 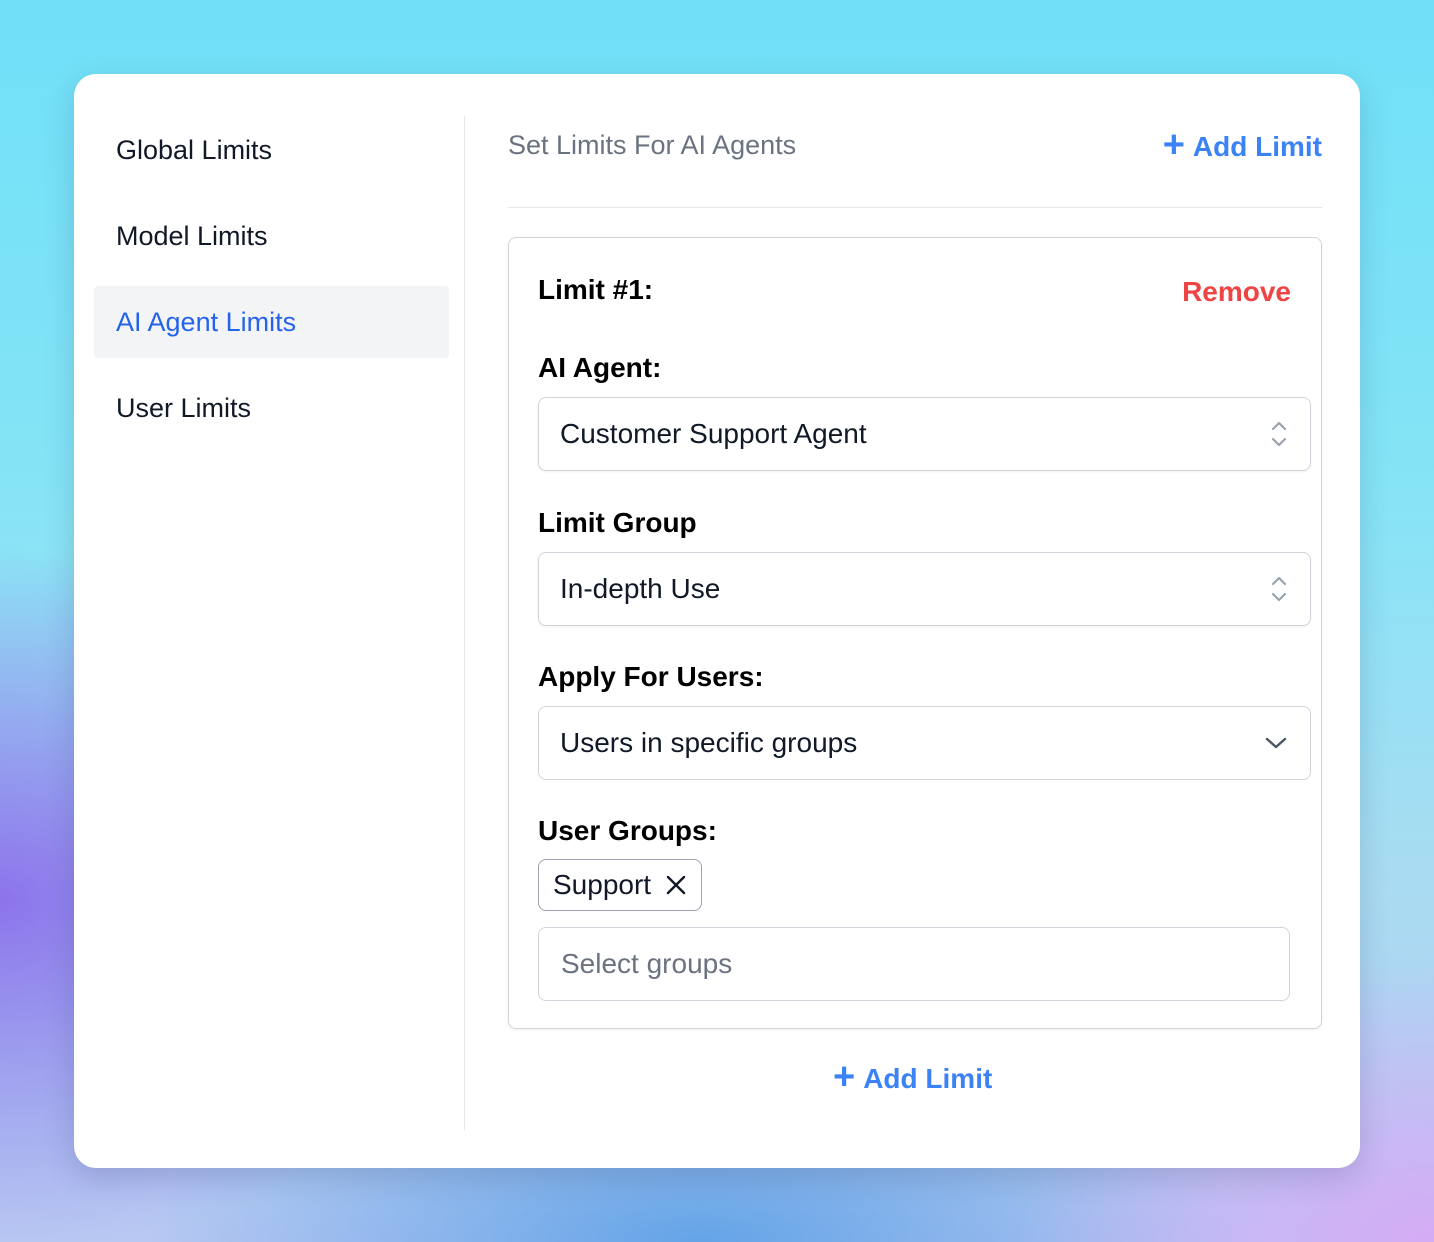 I want to click on add-limit-button-bottom: + Add Limit, so click(x=913, y=1077).